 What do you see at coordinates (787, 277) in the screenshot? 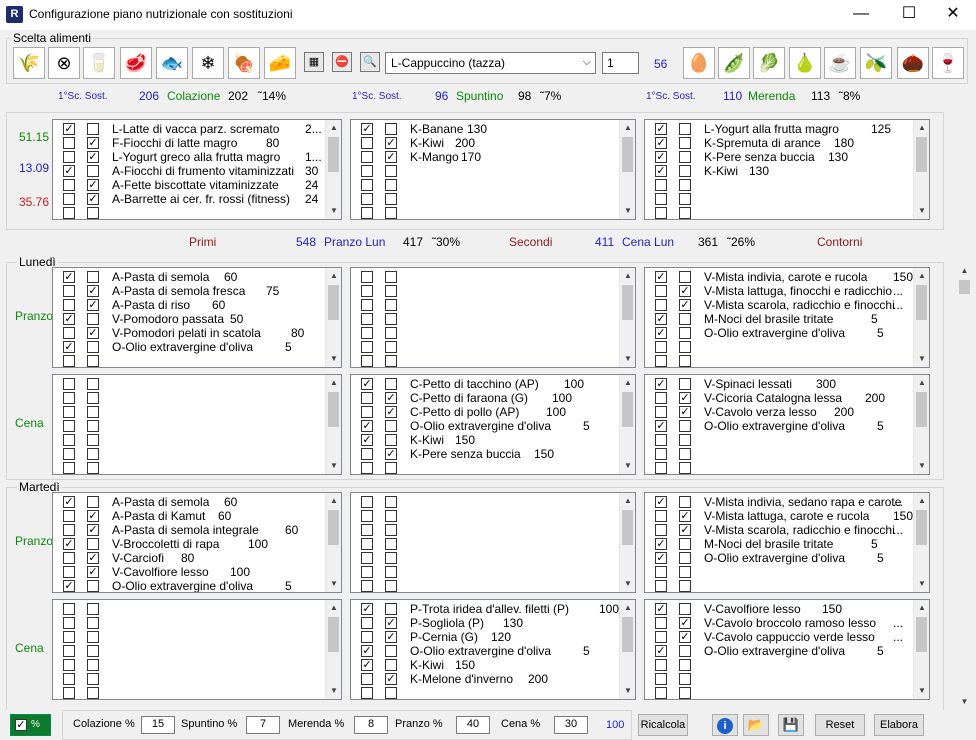
I see `list-item: ✓ V-Mista indivia, carote e rucola 150` at bounding box center [787, 277].